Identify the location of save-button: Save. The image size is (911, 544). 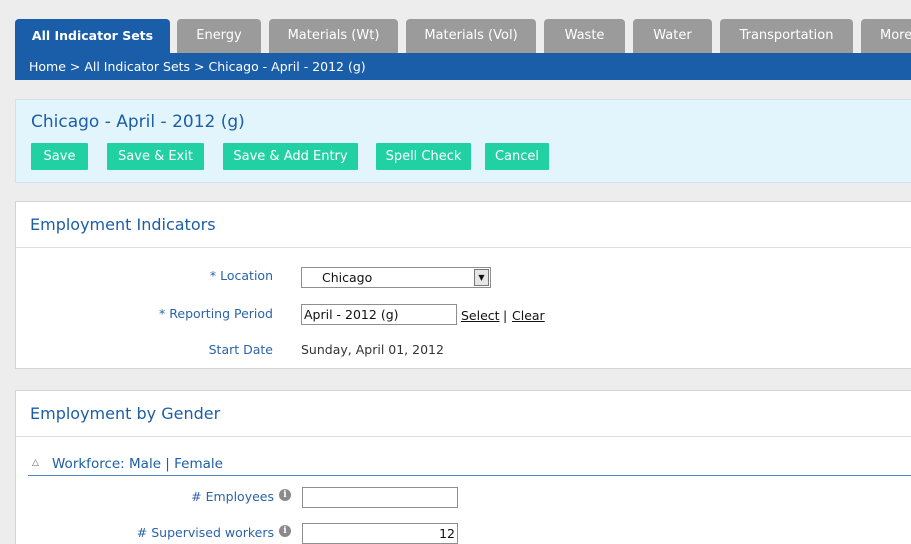
(59, 156).